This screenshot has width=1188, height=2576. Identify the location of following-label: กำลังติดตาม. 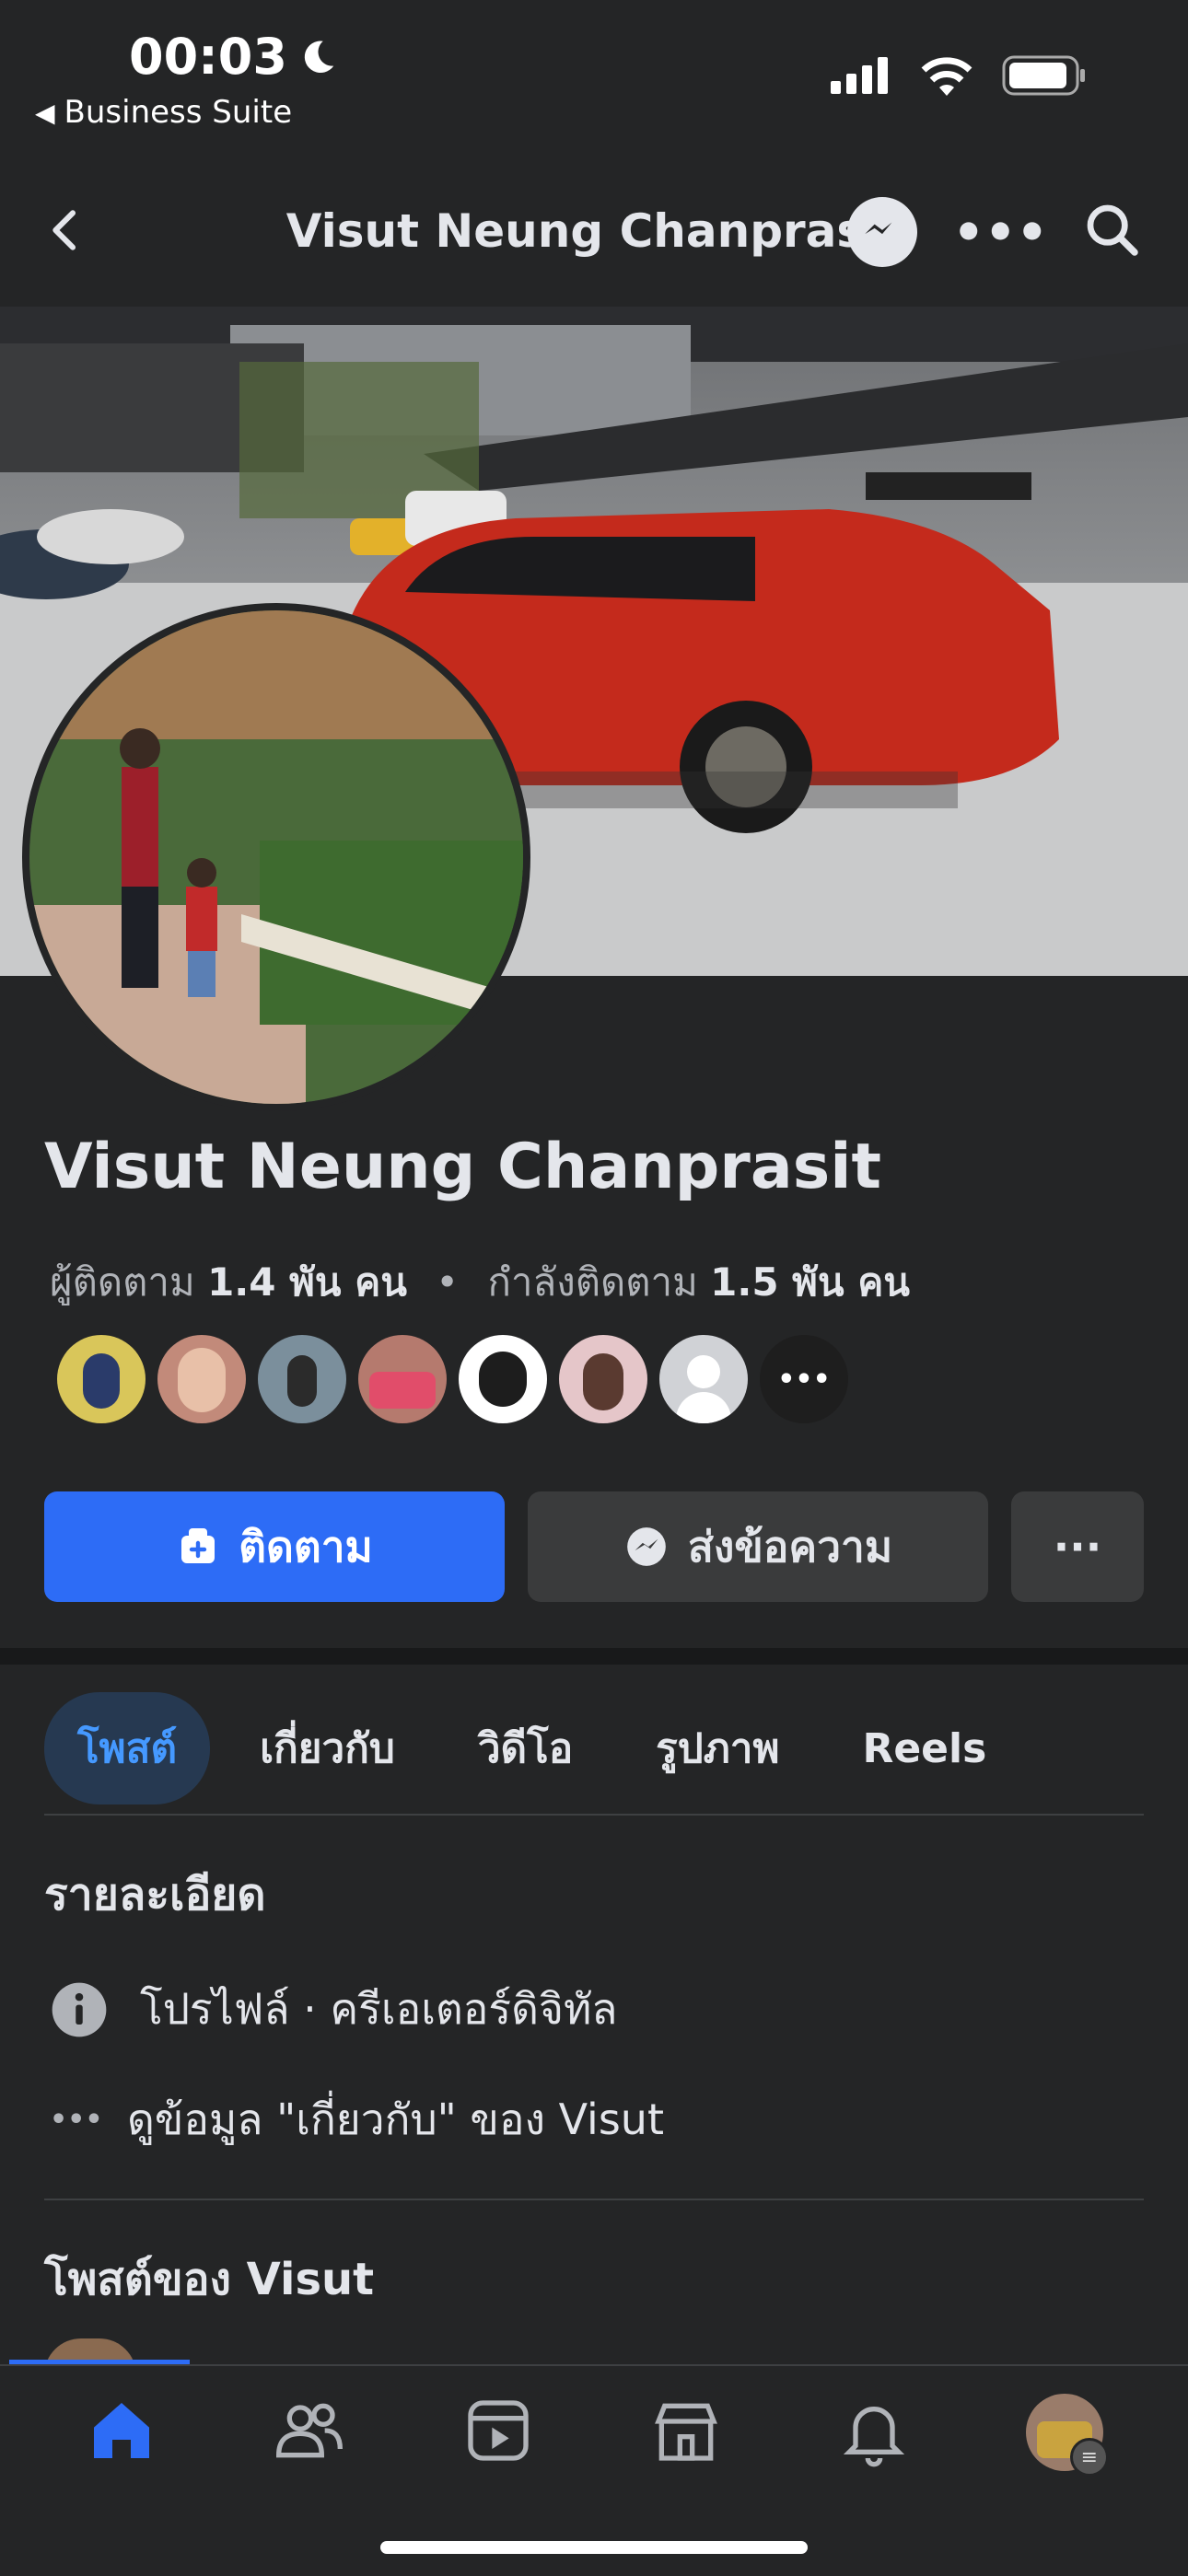
(592, 1282).